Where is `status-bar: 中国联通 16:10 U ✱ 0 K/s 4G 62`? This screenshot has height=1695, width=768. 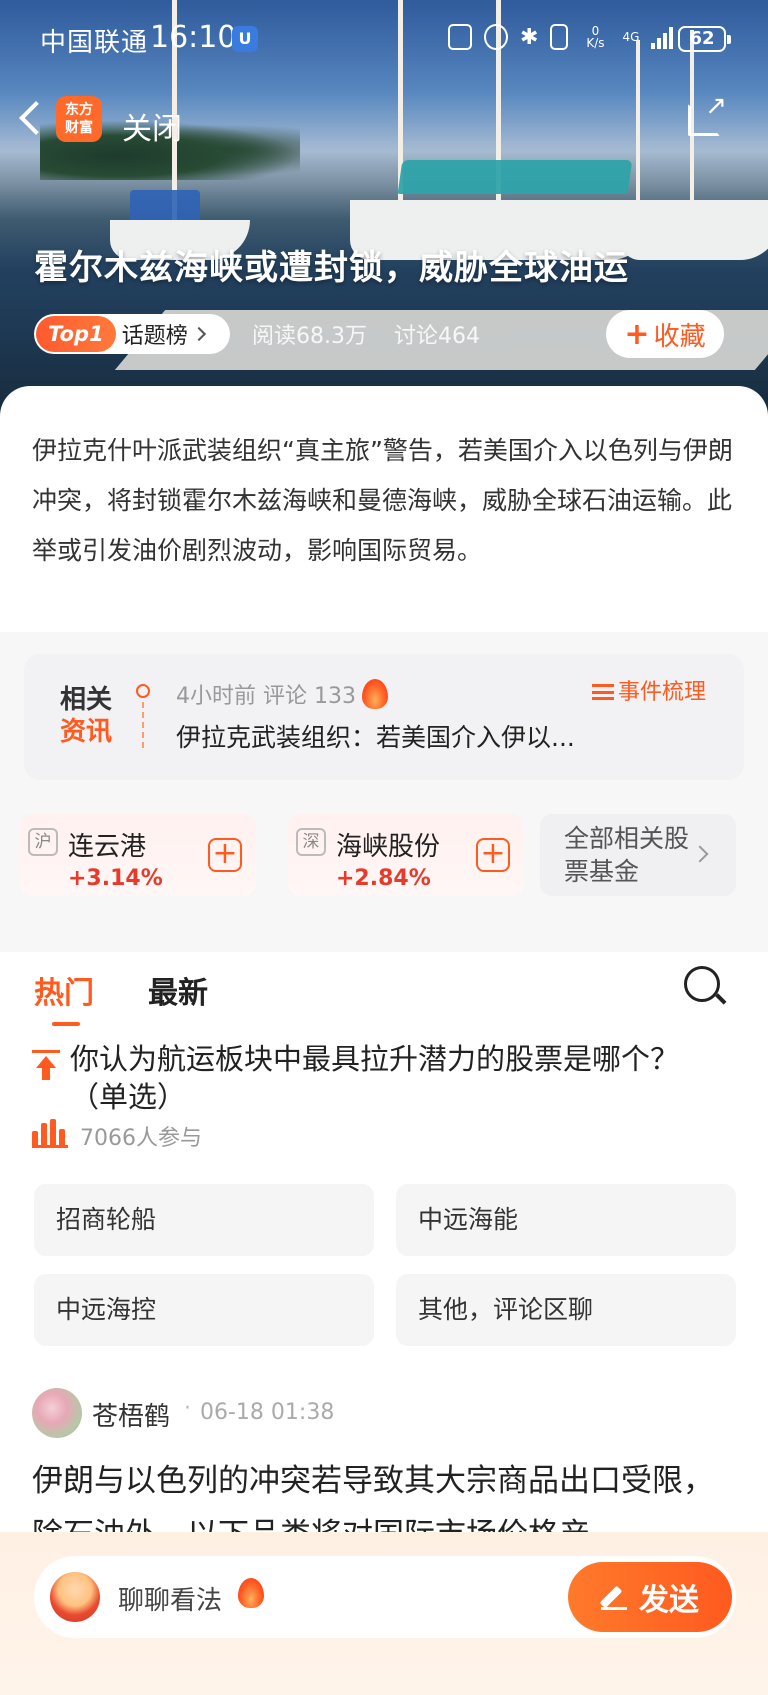
status-bar: 中国联通 16:10 U ✱ 0 K/s 4G 62 is located at coordinates (384, 40).